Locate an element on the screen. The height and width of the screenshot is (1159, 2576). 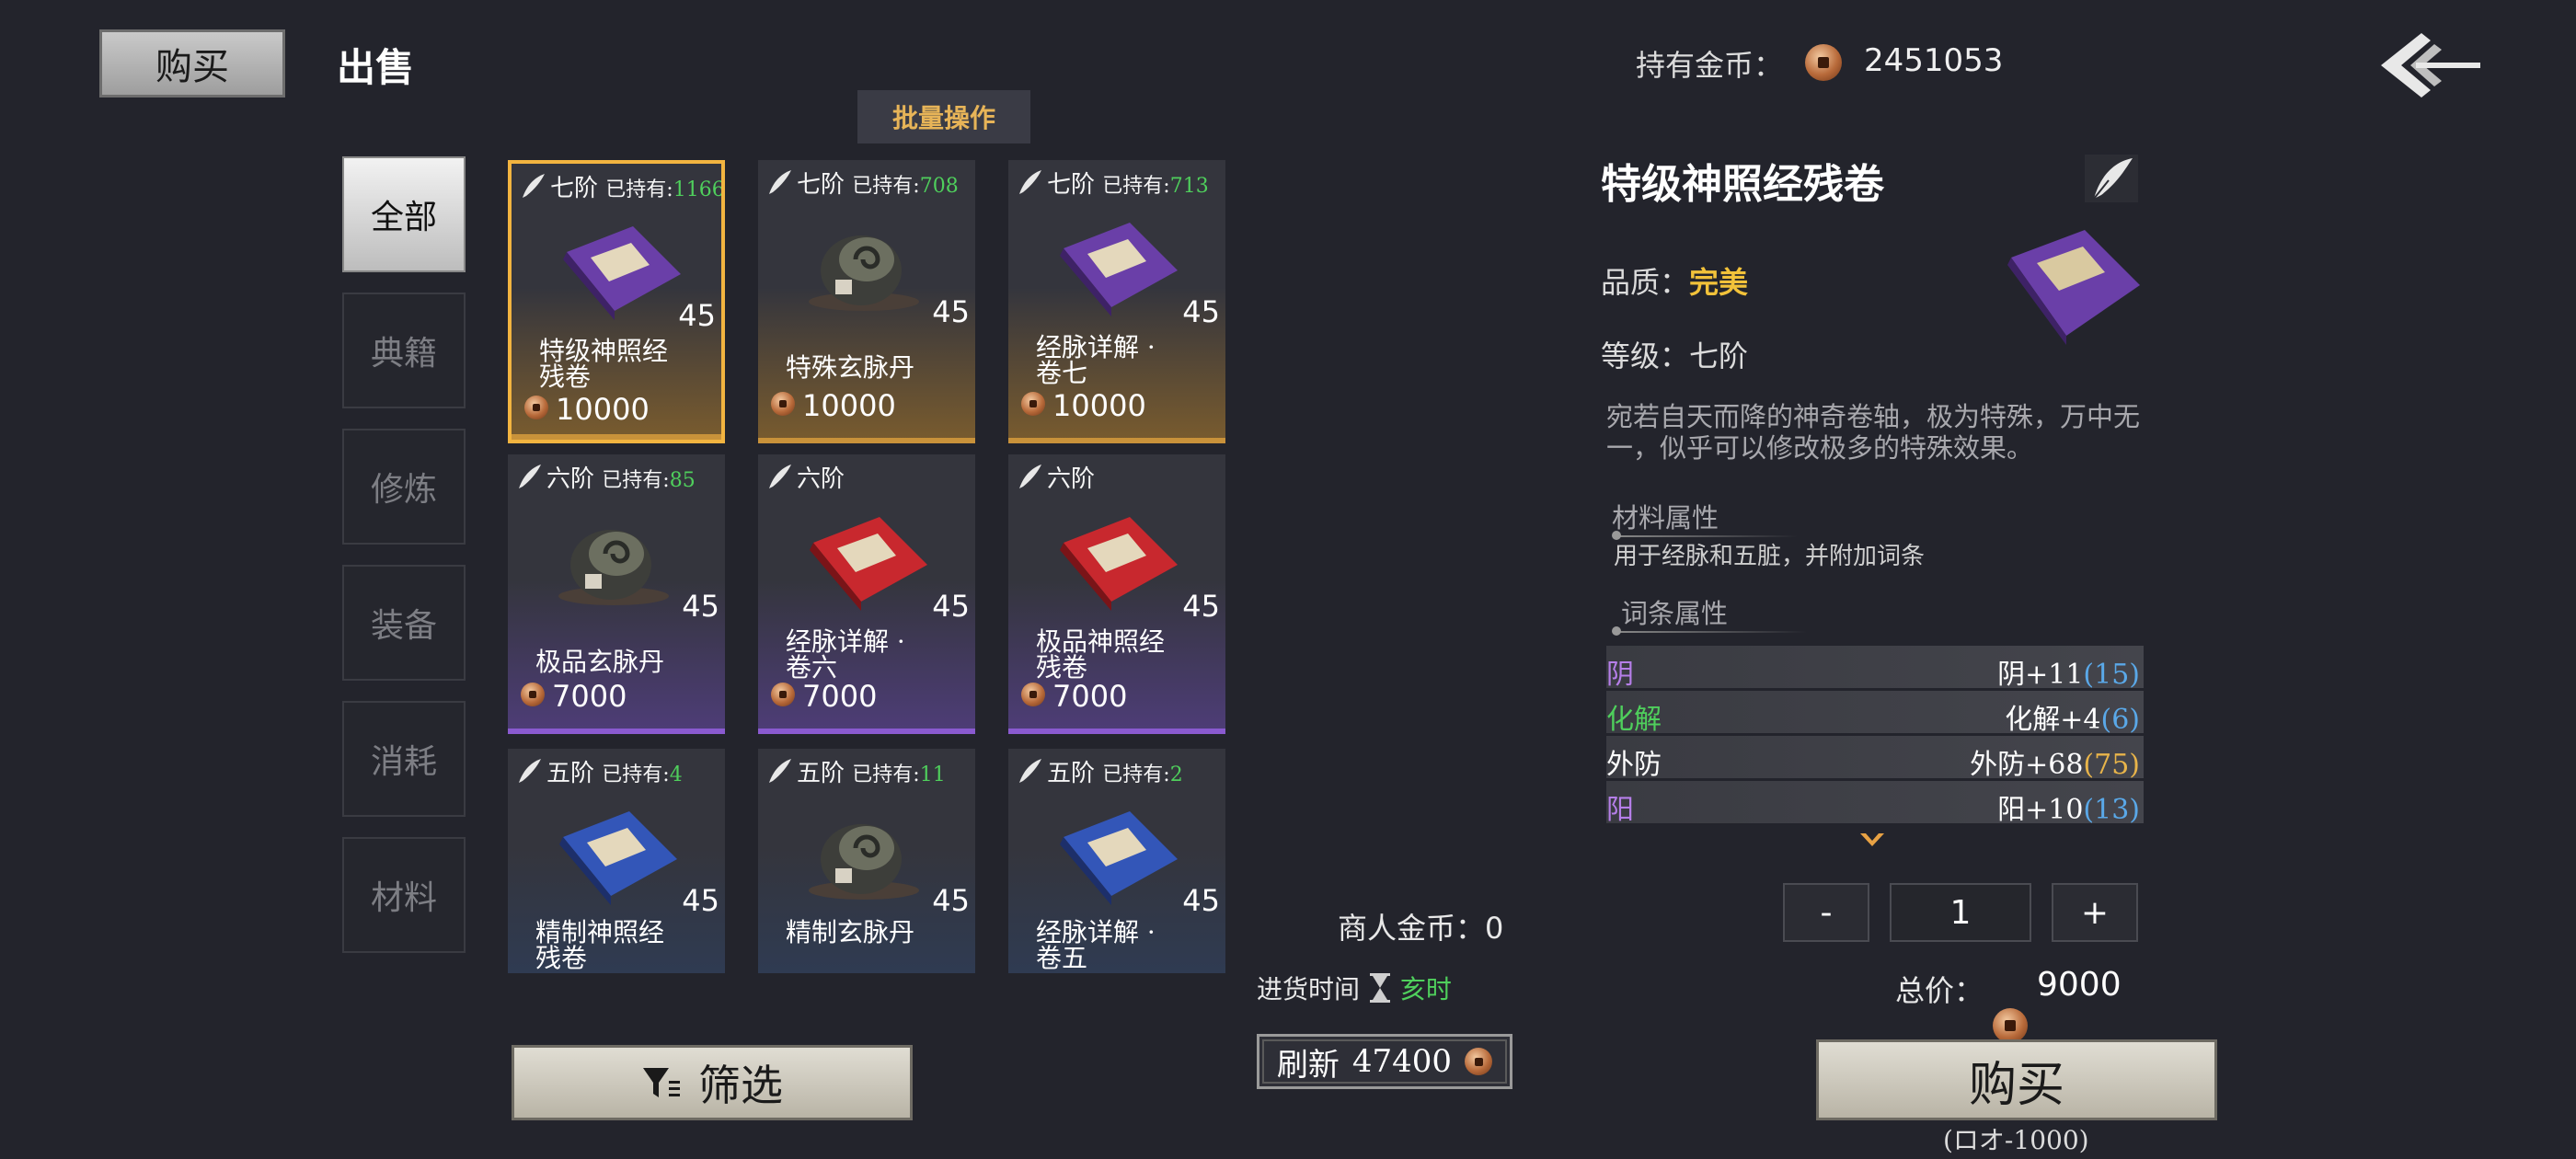
item-card: 五阶 已持有:4 45 精制神照经 残卷 is located at coordinates (616, 861).